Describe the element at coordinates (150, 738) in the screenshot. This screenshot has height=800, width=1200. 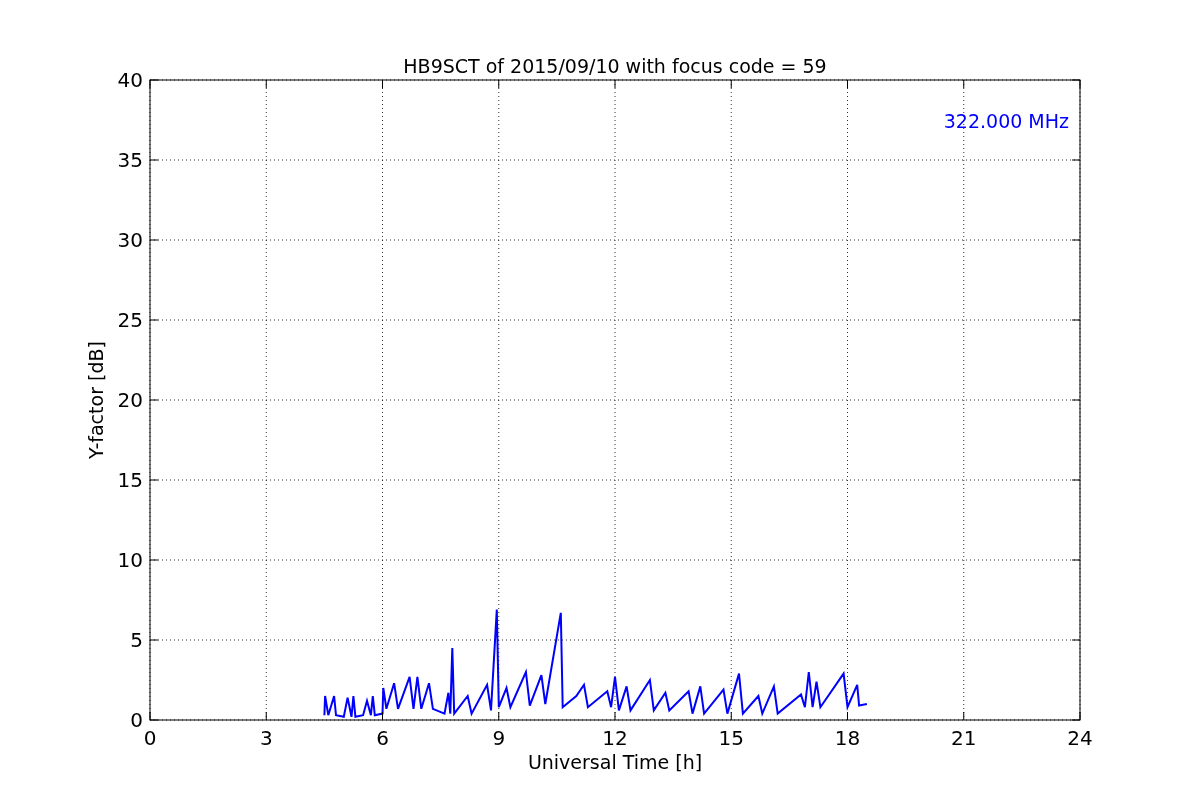
I see `x-tick-label: 0` at that location.